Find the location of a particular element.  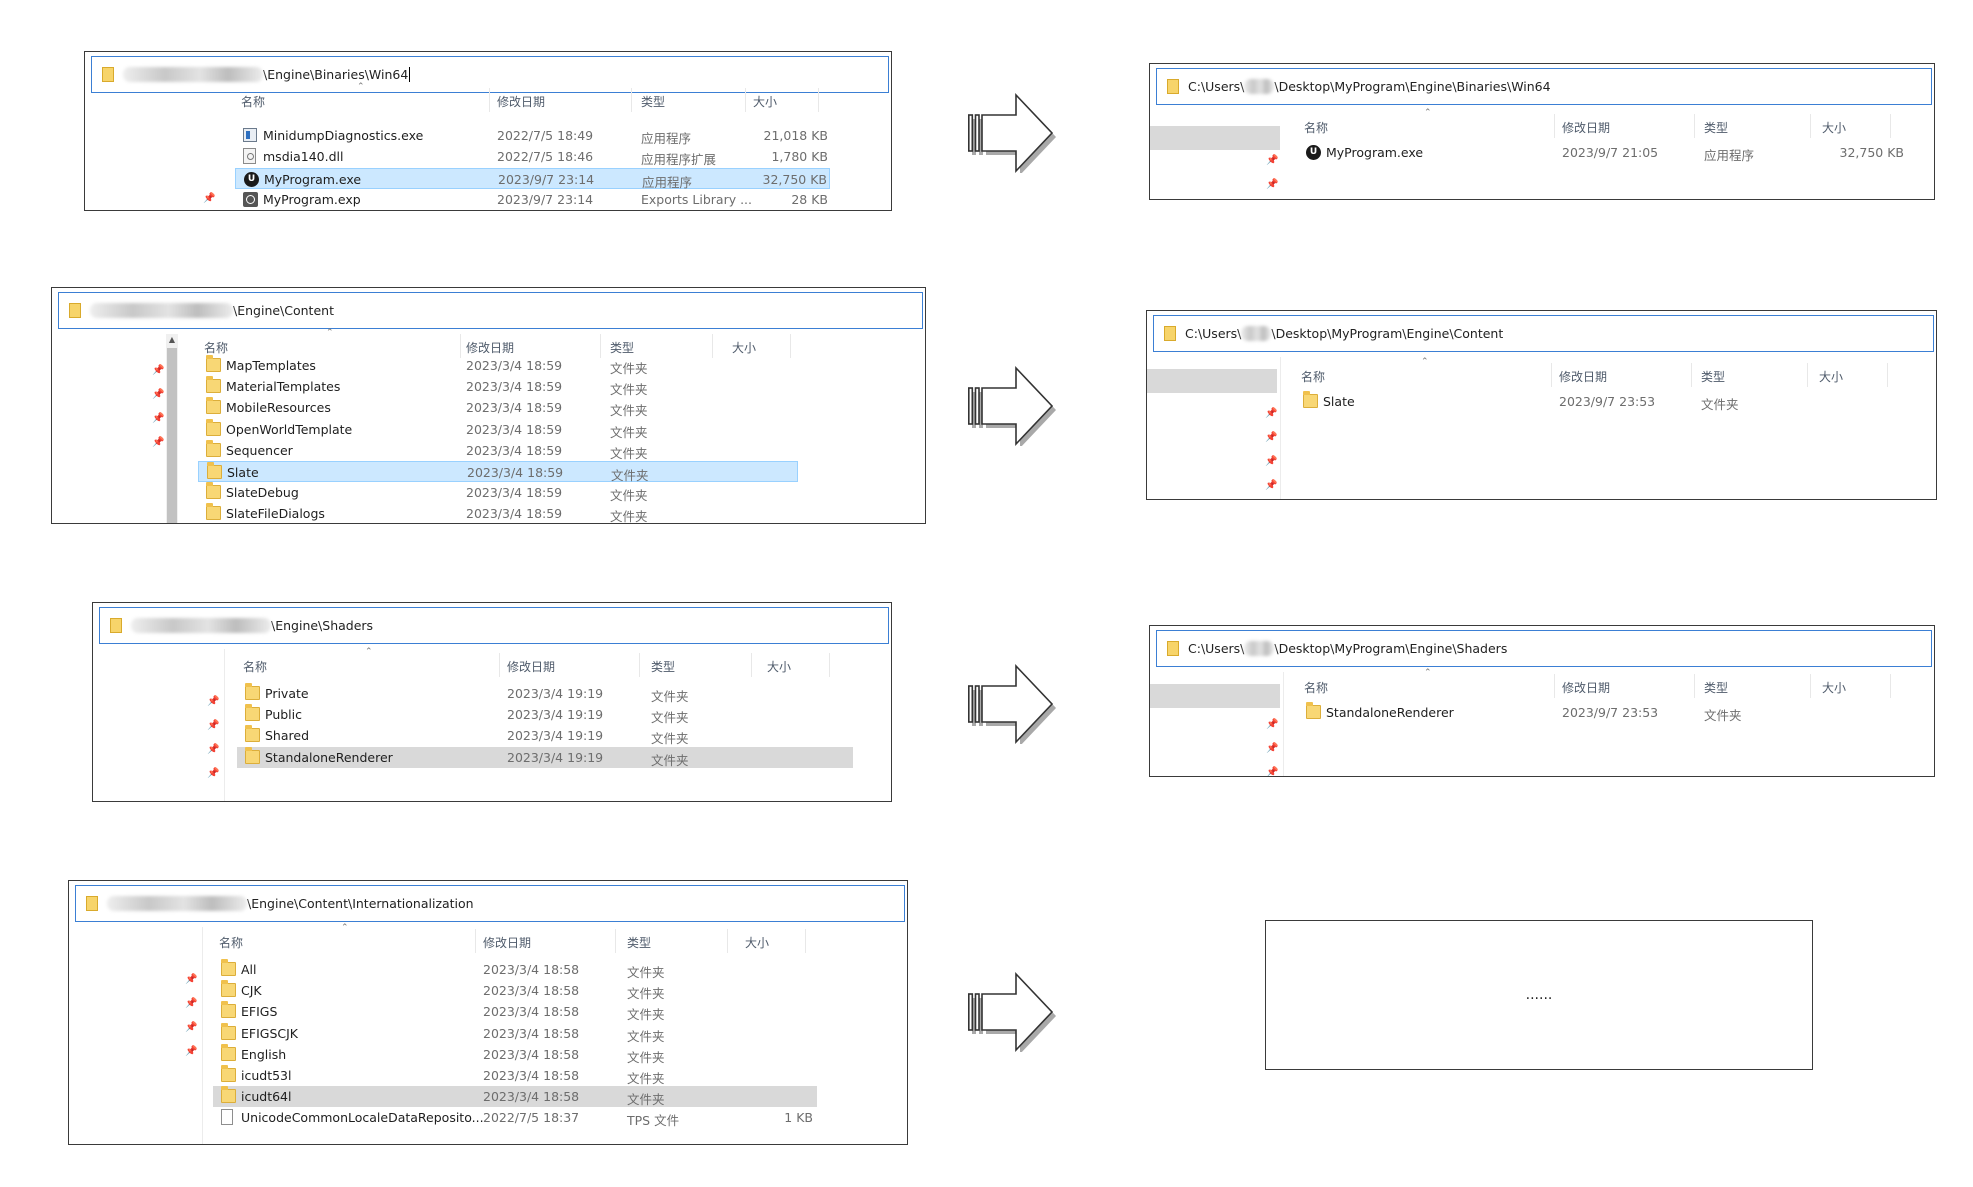

address-bar: \Engine\Content is located at coordinates (490, 310).